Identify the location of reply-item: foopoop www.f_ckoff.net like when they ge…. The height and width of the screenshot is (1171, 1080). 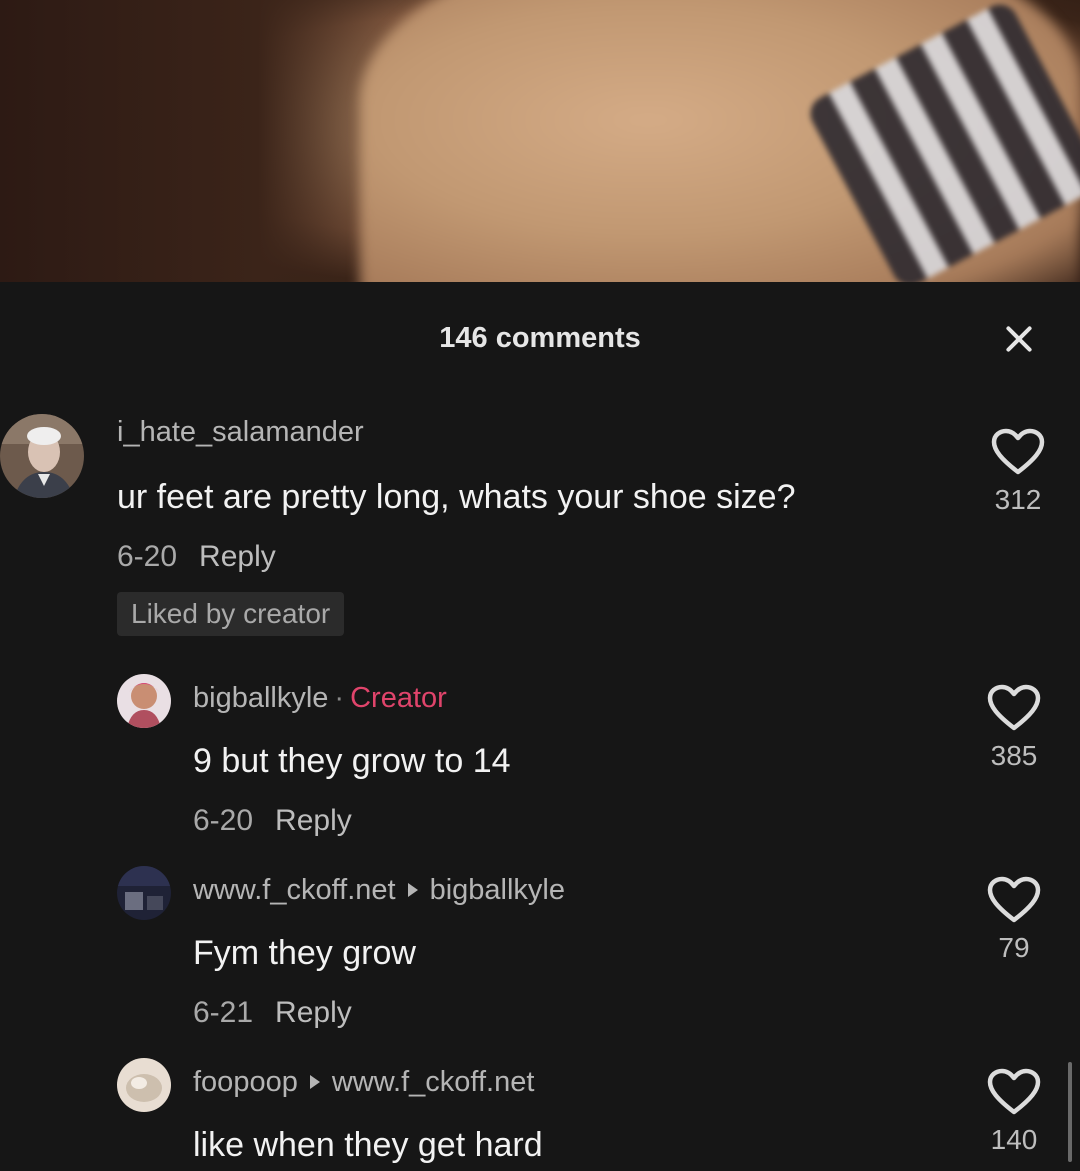
(540, 1112).